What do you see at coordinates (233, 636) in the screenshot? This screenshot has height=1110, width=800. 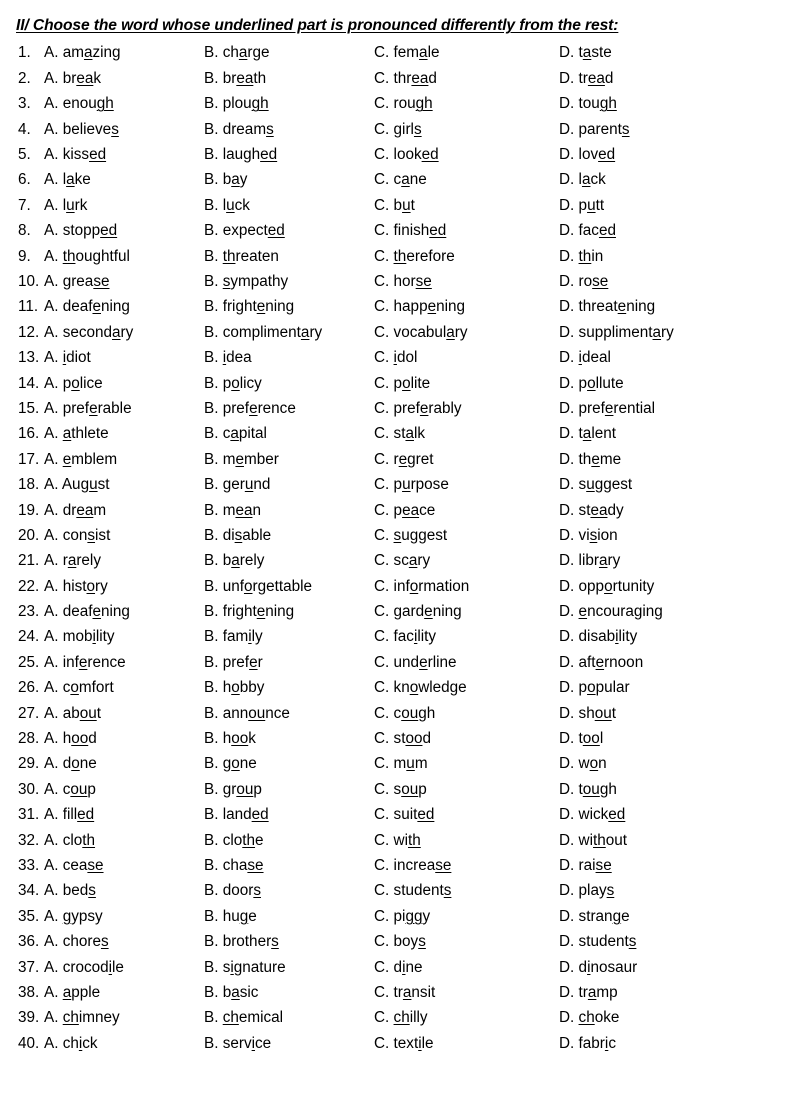 I see `option-b: B. family` at bounding box center [233, 636].